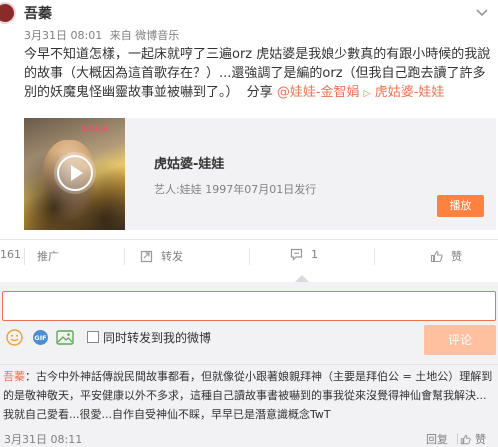  I want to click on post-meta: 3月31日 08:01 来自 微博音乐, so click(101, 35).